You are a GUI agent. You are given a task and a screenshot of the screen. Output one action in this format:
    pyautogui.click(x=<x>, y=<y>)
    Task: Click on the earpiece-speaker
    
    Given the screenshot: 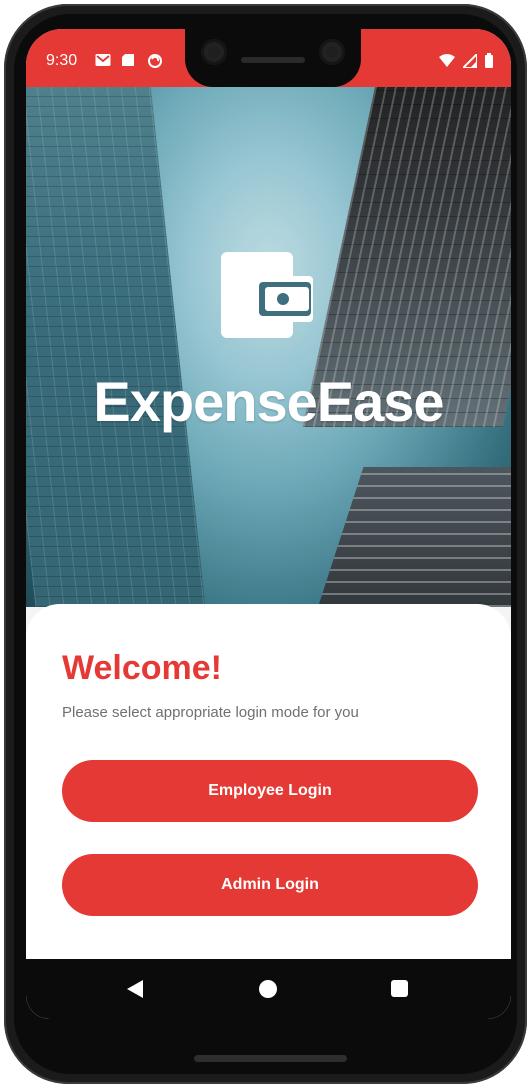 What is the action you would take?
    pyautogui.click(x=273, y=60)
    